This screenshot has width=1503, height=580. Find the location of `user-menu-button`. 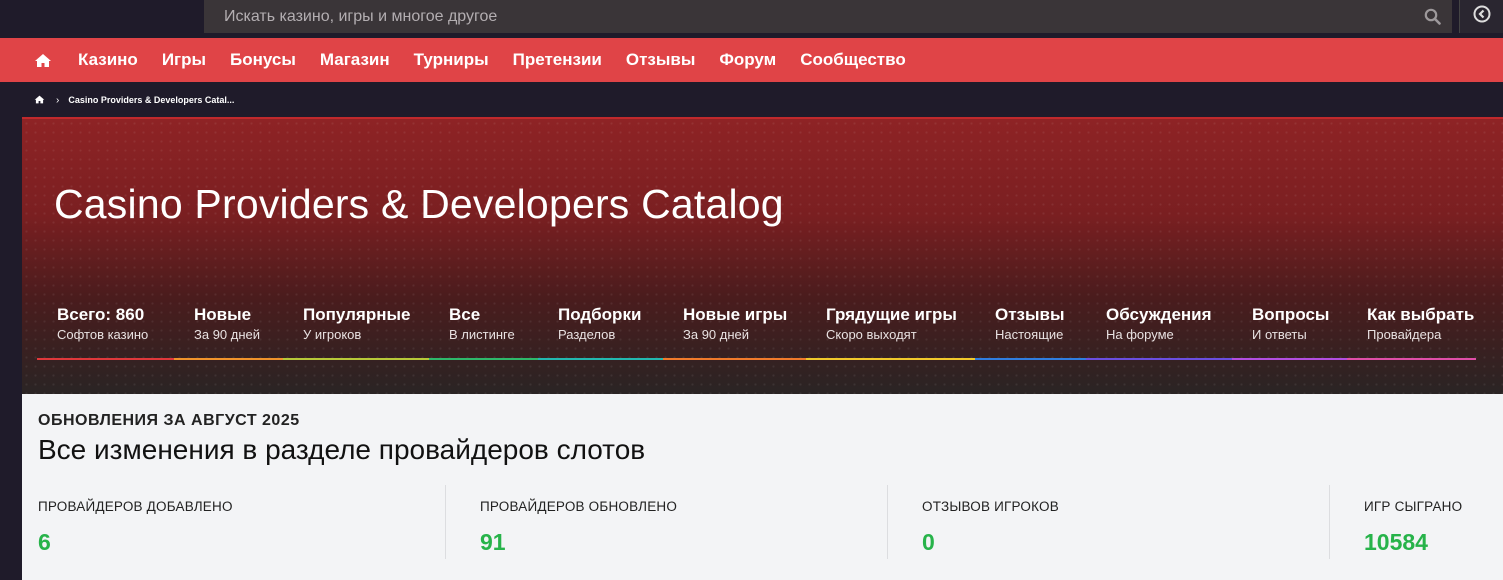

user-menu-button is located at coordinates (1481, 16).